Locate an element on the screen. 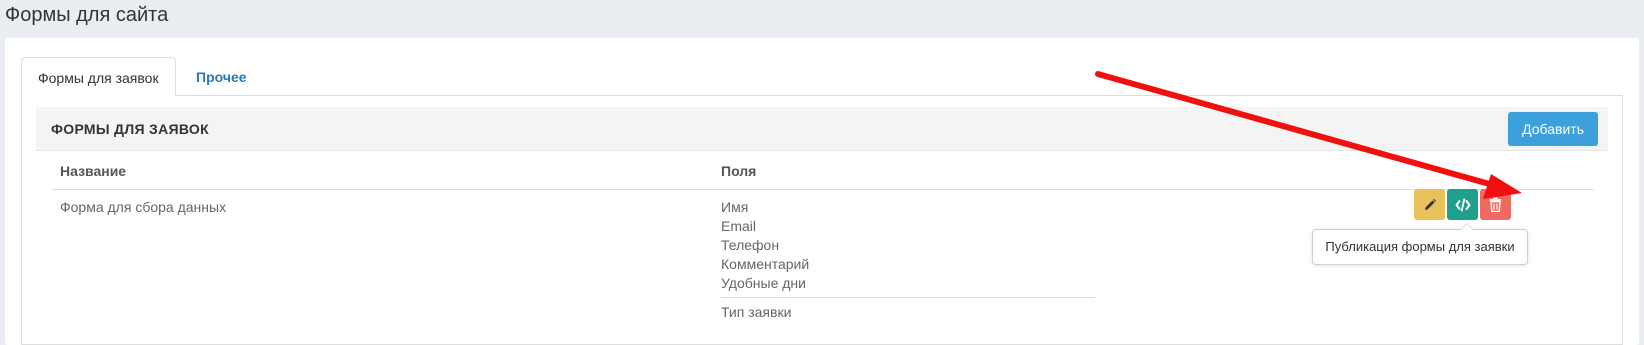  edit-button is located at coordinates (1429, 204).